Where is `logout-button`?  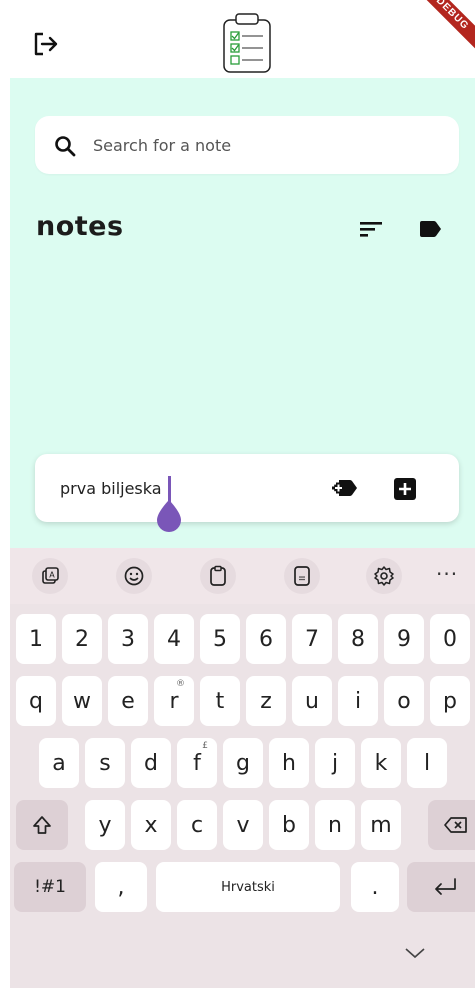 logout-button is located at coordinates (46, 44).